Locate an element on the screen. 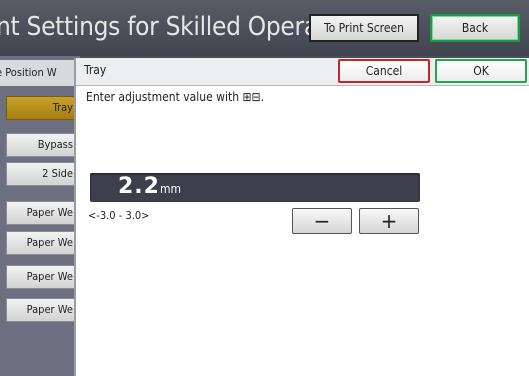  print-screen-button: To Print Screen is located at coordinates (364, 28).